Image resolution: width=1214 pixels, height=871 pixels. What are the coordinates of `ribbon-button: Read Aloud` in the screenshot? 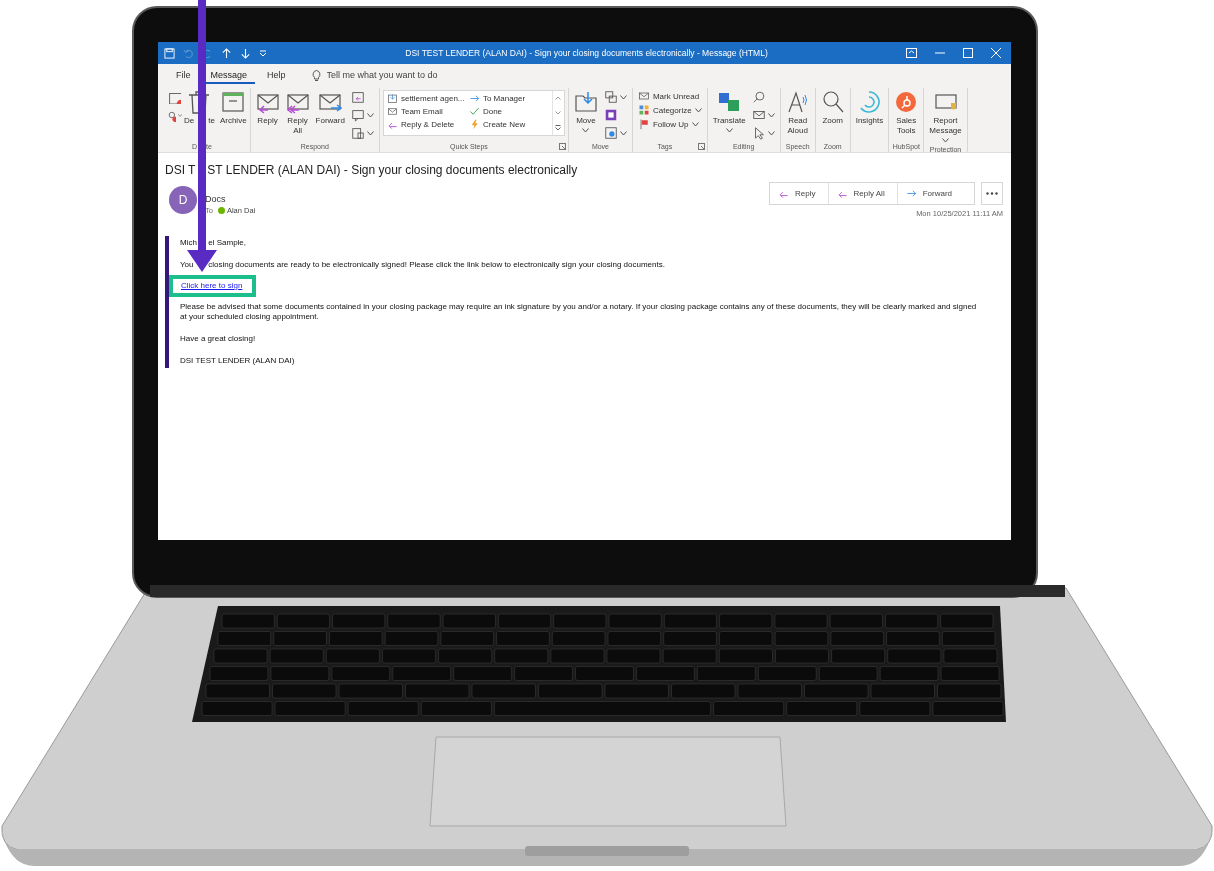 It's located at (797, 113).